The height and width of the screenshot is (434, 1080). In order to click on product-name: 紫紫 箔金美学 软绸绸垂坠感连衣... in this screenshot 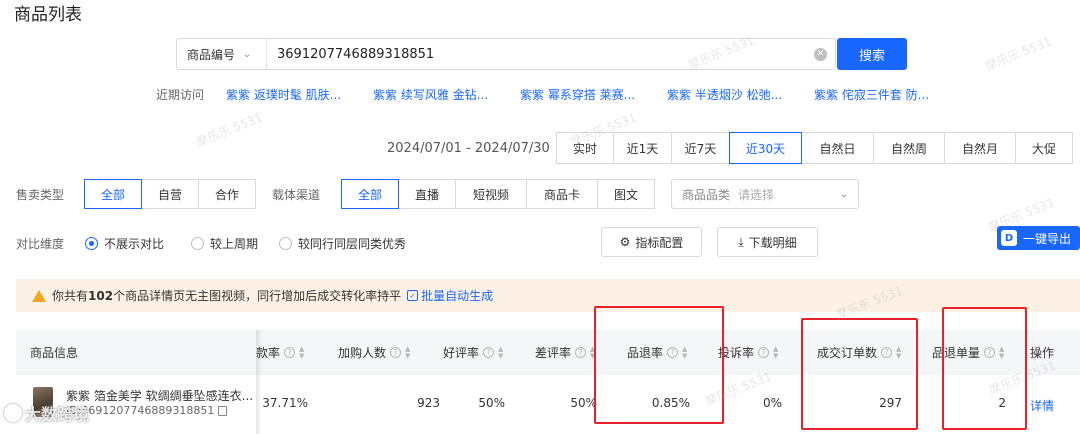, I will do `click(159, 395)`.